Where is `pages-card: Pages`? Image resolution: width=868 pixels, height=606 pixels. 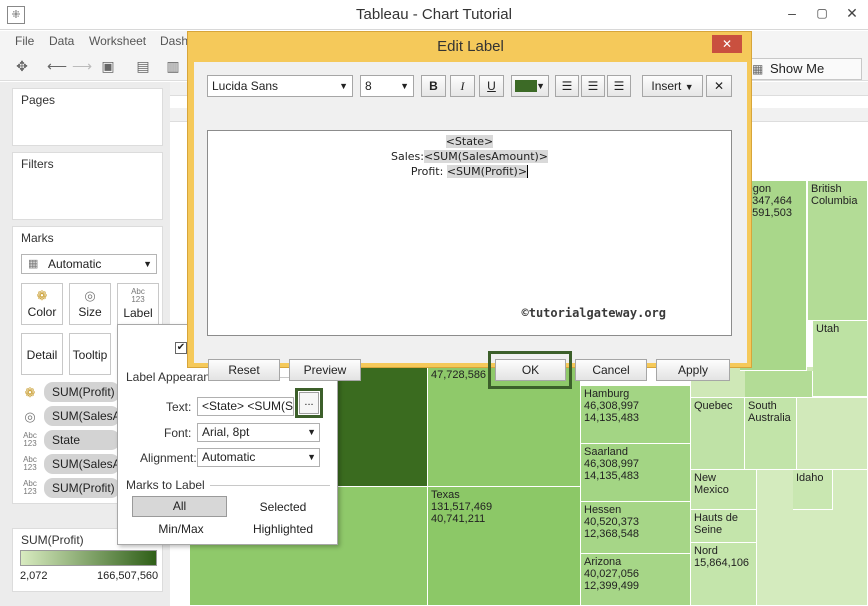
pages-card: Pages is located at coordinates (87, 117).